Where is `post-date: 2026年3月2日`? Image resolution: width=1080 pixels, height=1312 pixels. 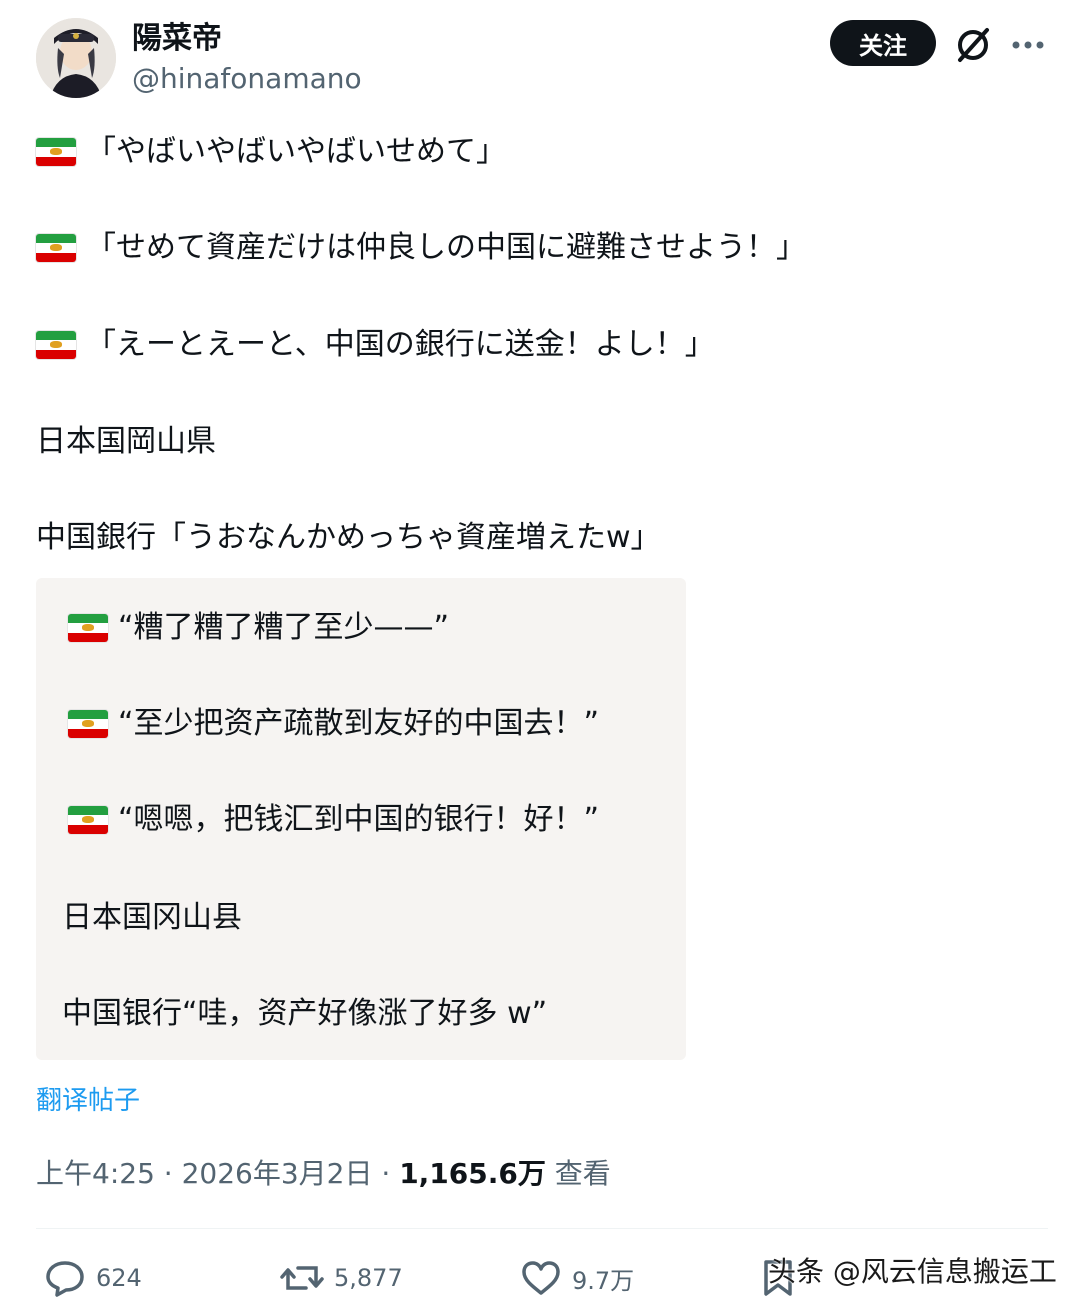
post-date: 2026年3月2日 is located at coordinates (277, 1173).